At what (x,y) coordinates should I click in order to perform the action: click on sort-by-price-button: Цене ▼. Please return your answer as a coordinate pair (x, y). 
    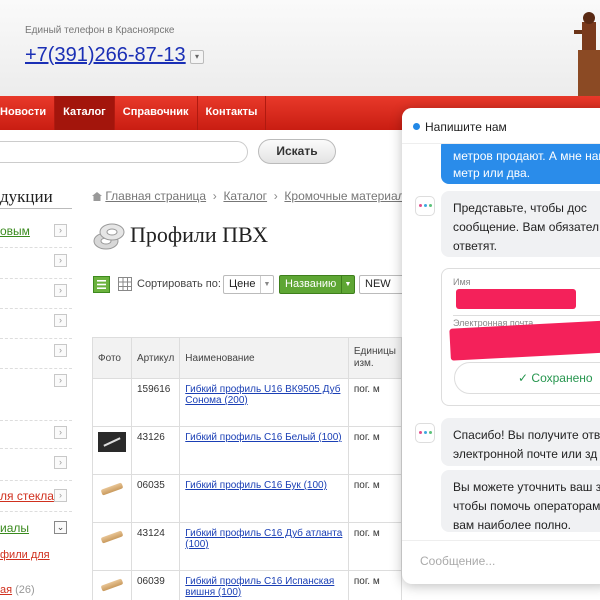
    Looking at the image, I should click on (248, 284).